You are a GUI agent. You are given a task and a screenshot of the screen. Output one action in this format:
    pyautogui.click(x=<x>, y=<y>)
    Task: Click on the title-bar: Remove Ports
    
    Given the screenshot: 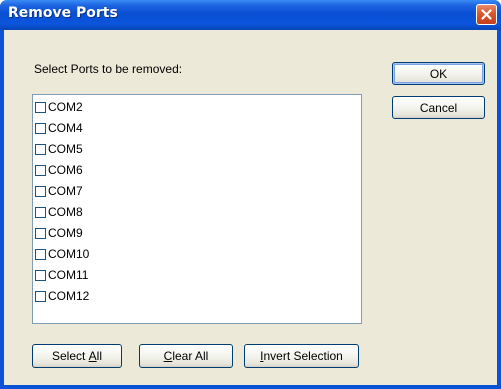 What is the action you would take?
    pyautogui.click(x=250, y=15)
    